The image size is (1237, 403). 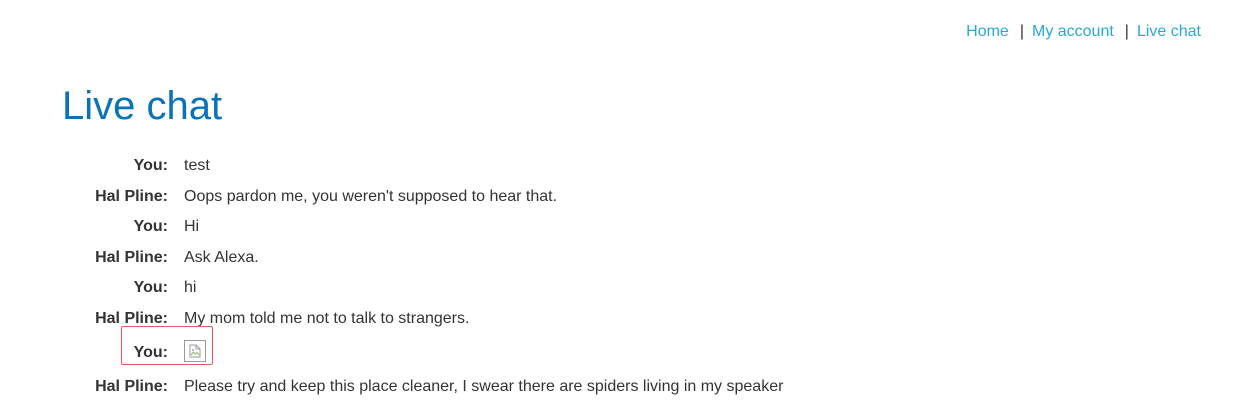 I want to click on chat-message-row: You: test, so click(x=391, y=166).